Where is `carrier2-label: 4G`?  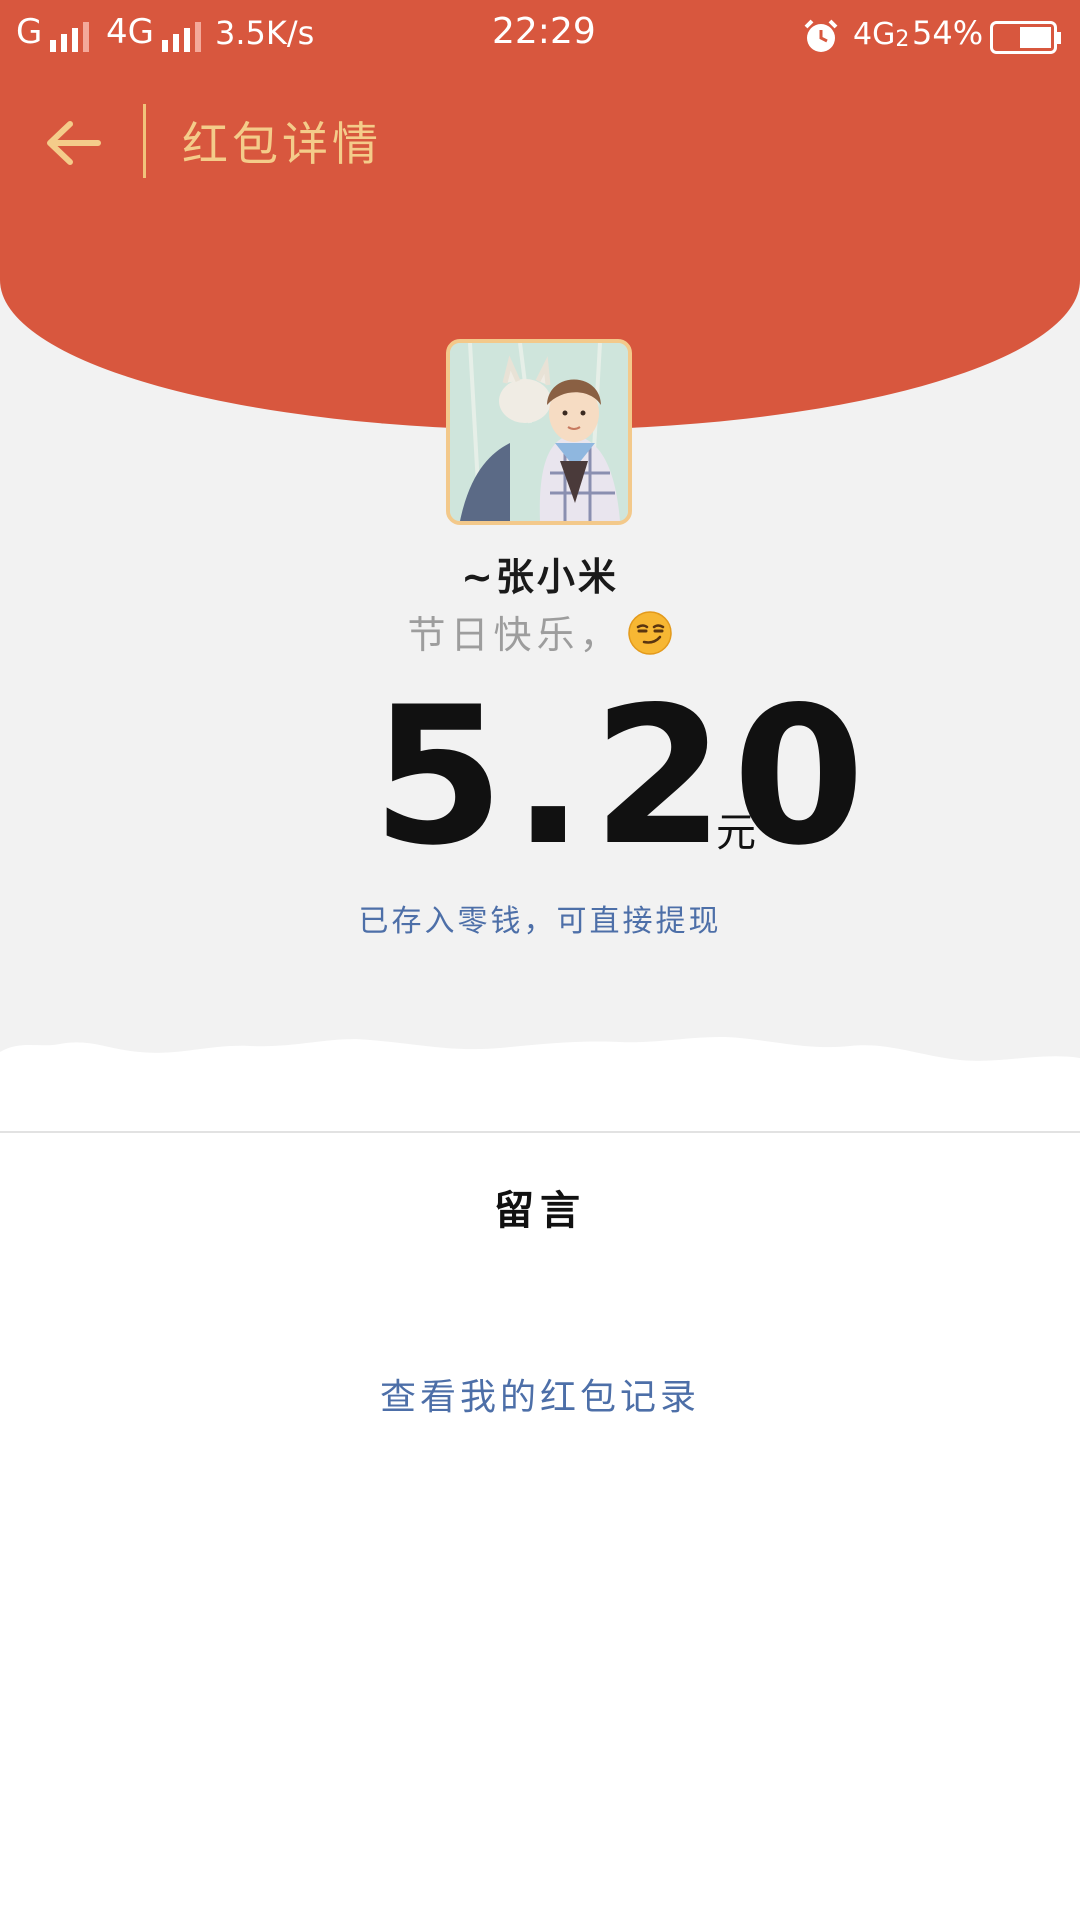 carrier2-label: 4G is located at coordinates (130, 32).